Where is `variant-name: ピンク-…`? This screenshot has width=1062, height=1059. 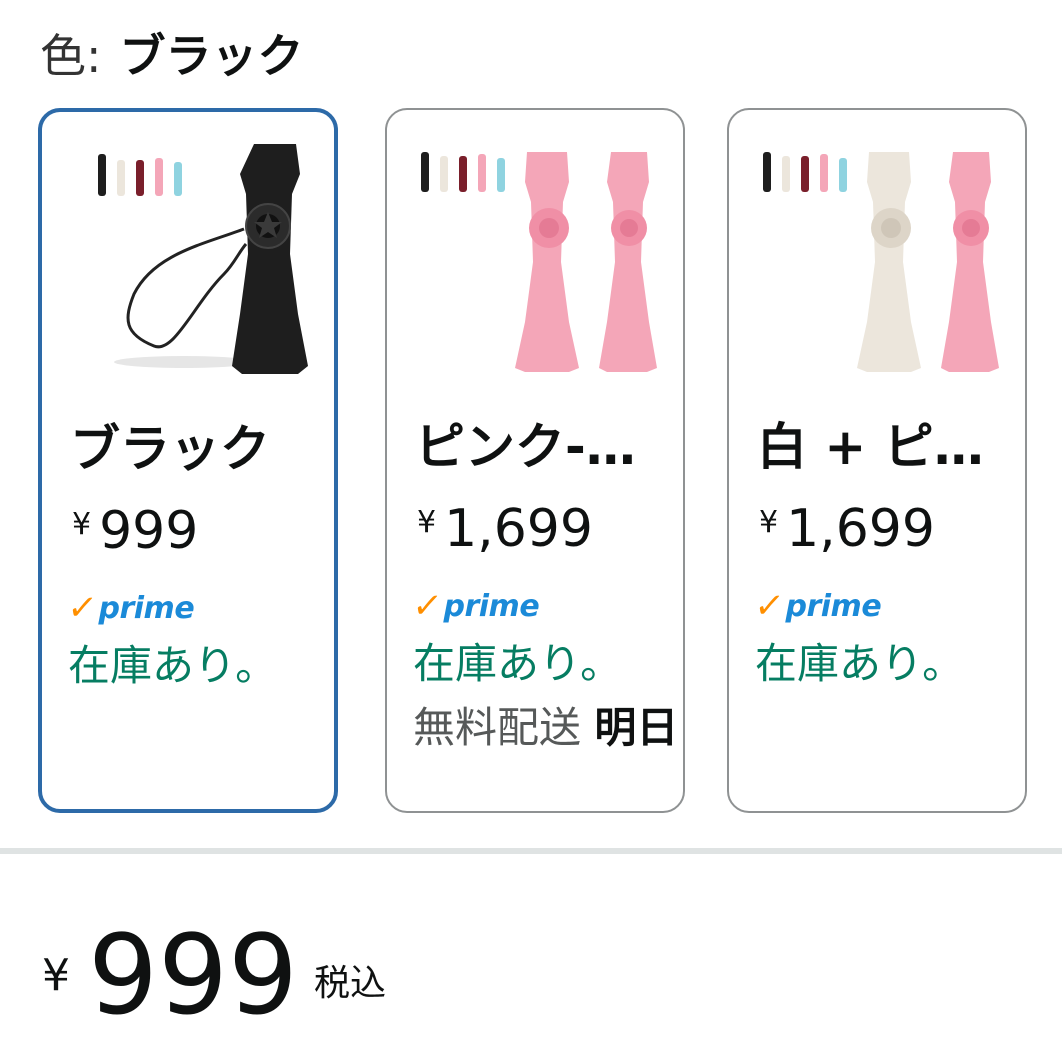
variant-name: ピンク-… is located at coordinates (525, 447).